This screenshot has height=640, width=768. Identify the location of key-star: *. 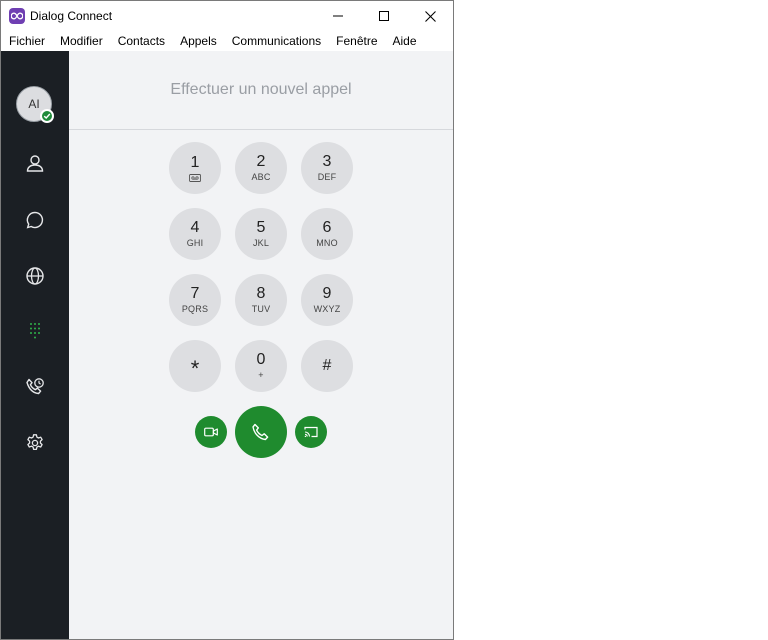
(195, 366).